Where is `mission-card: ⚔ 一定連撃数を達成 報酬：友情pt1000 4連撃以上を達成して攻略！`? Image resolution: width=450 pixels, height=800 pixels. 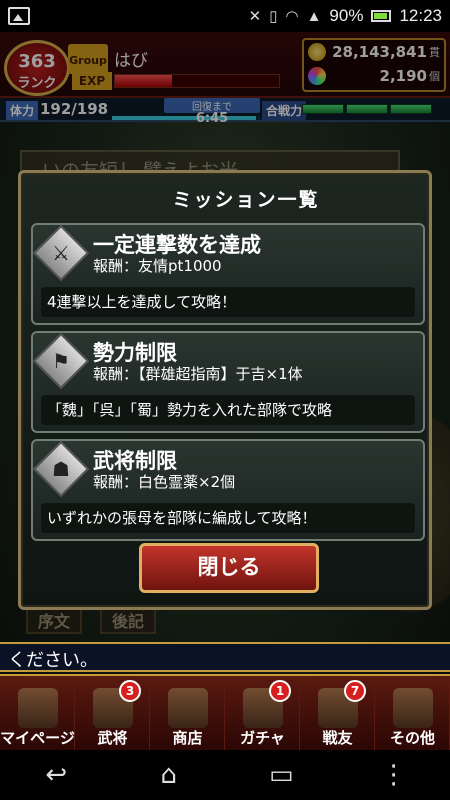
mission-card: ⚔ 一定連撃数を達成 報酬：友情pt1000 4連撃以上を達成して攻略！ is located at coordinates (228, 274).